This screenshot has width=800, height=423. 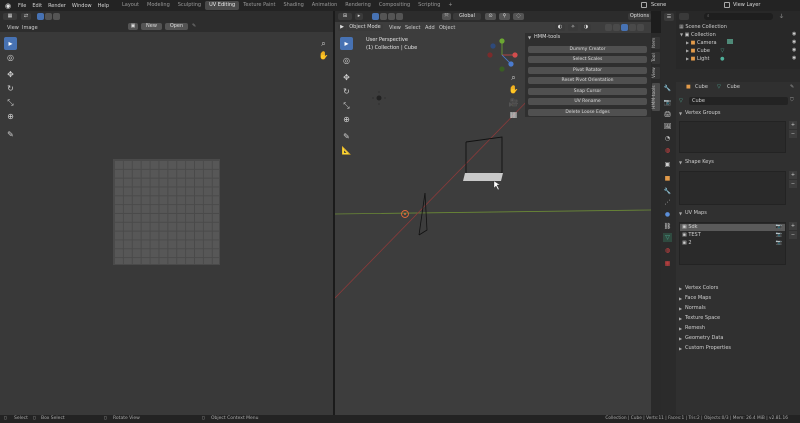 I want to click on prop-physics-icon: ●, so click(x=667, y=214).